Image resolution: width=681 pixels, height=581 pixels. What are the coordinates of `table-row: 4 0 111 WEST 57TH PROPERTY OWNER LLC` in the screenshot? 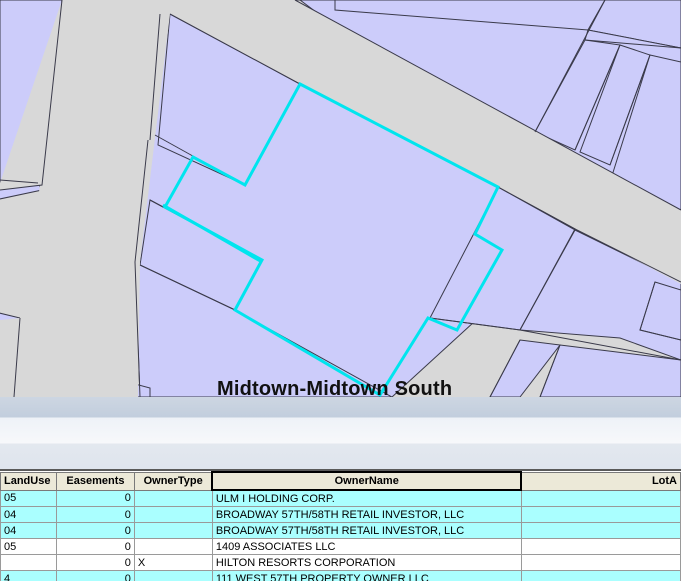 It's located at (341, 576).